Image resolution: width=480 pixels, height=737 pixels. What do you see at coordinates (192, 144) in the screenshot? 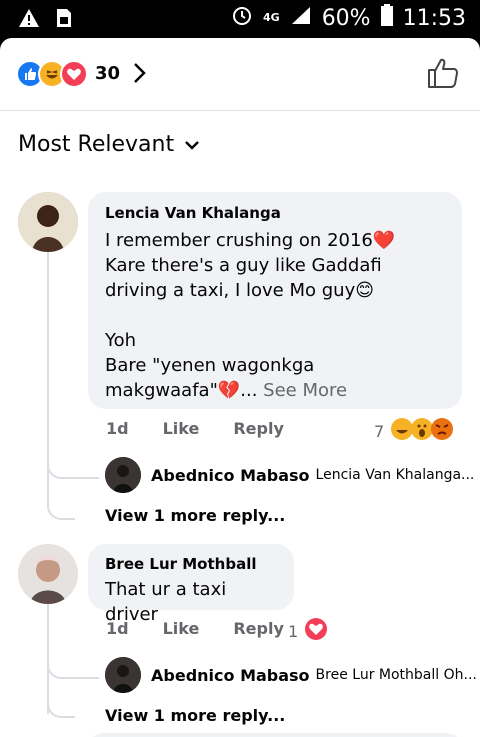
I see `chevron-down-icon` at bounding box center [192, 144].